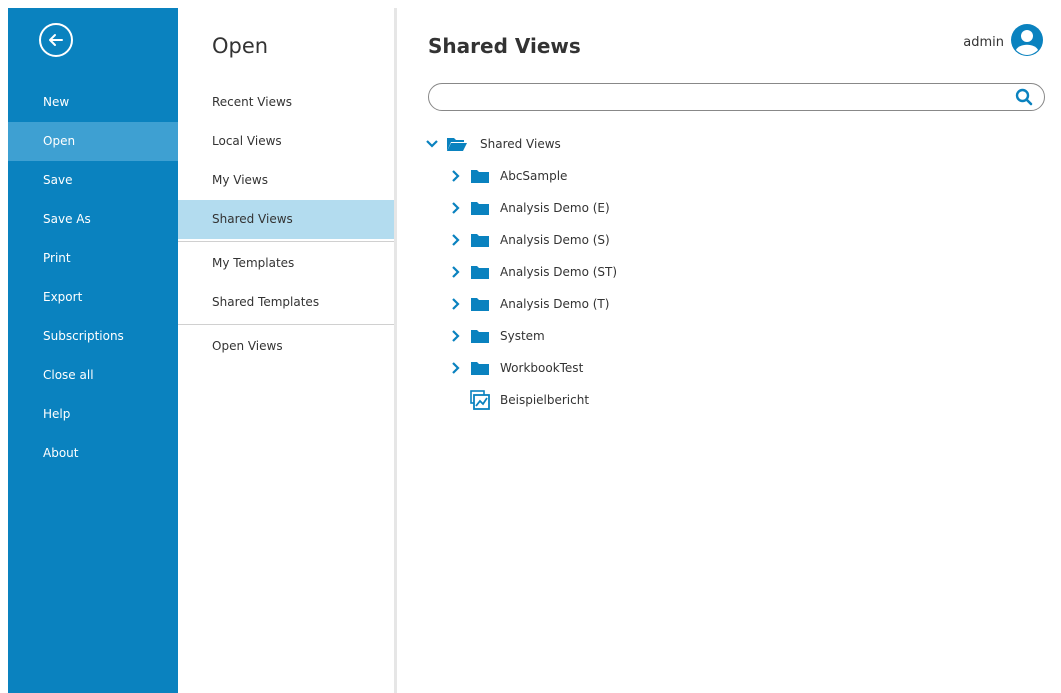  I want to click on nav-item-close-all: Close all, so click(93, 375).